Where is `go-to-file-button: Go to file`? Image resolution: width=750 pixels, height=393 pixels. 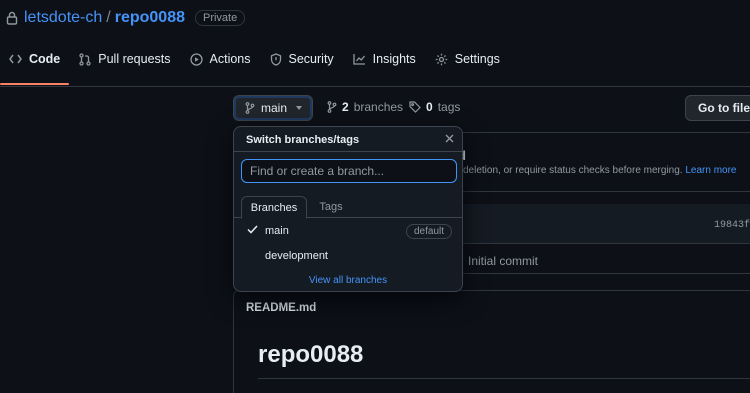 go-to-file-button: Go to file is located at coordinates (717, 108).